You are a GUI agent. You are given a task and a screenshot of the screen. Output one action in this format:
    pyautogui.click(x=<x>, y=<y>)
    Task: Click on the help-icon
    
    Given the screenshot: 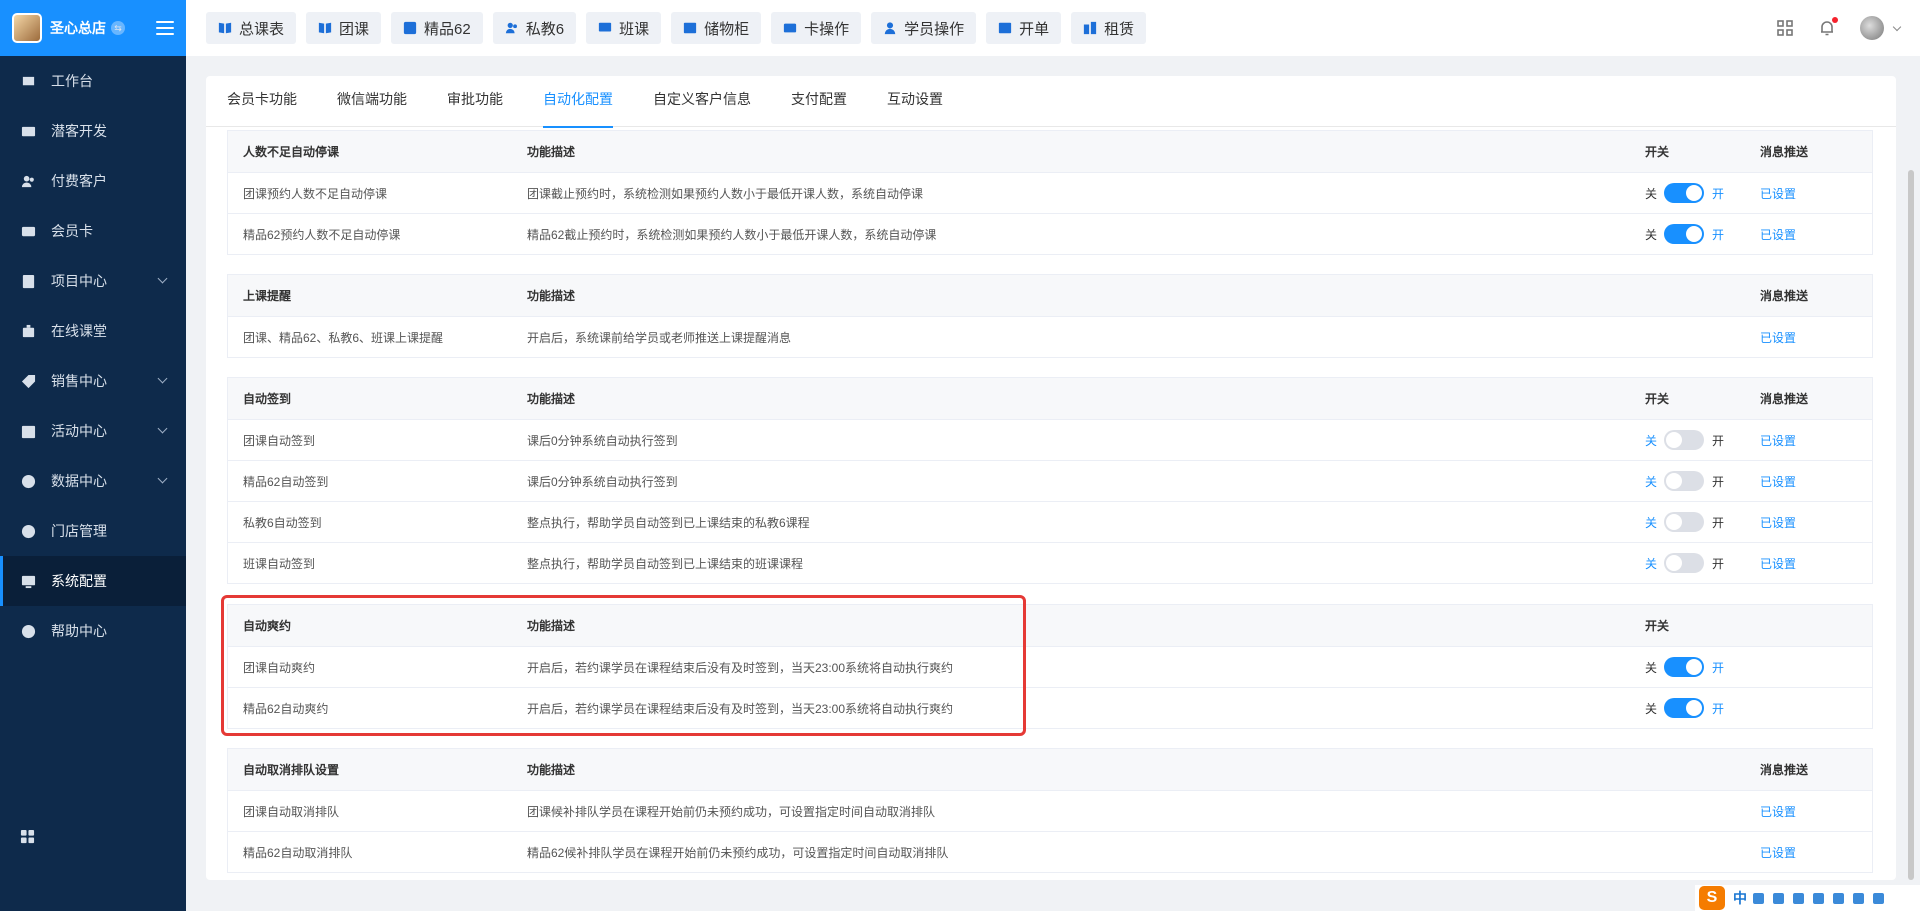 What is the action you would take?
    pyautogui.click(x=28, y=631)
    